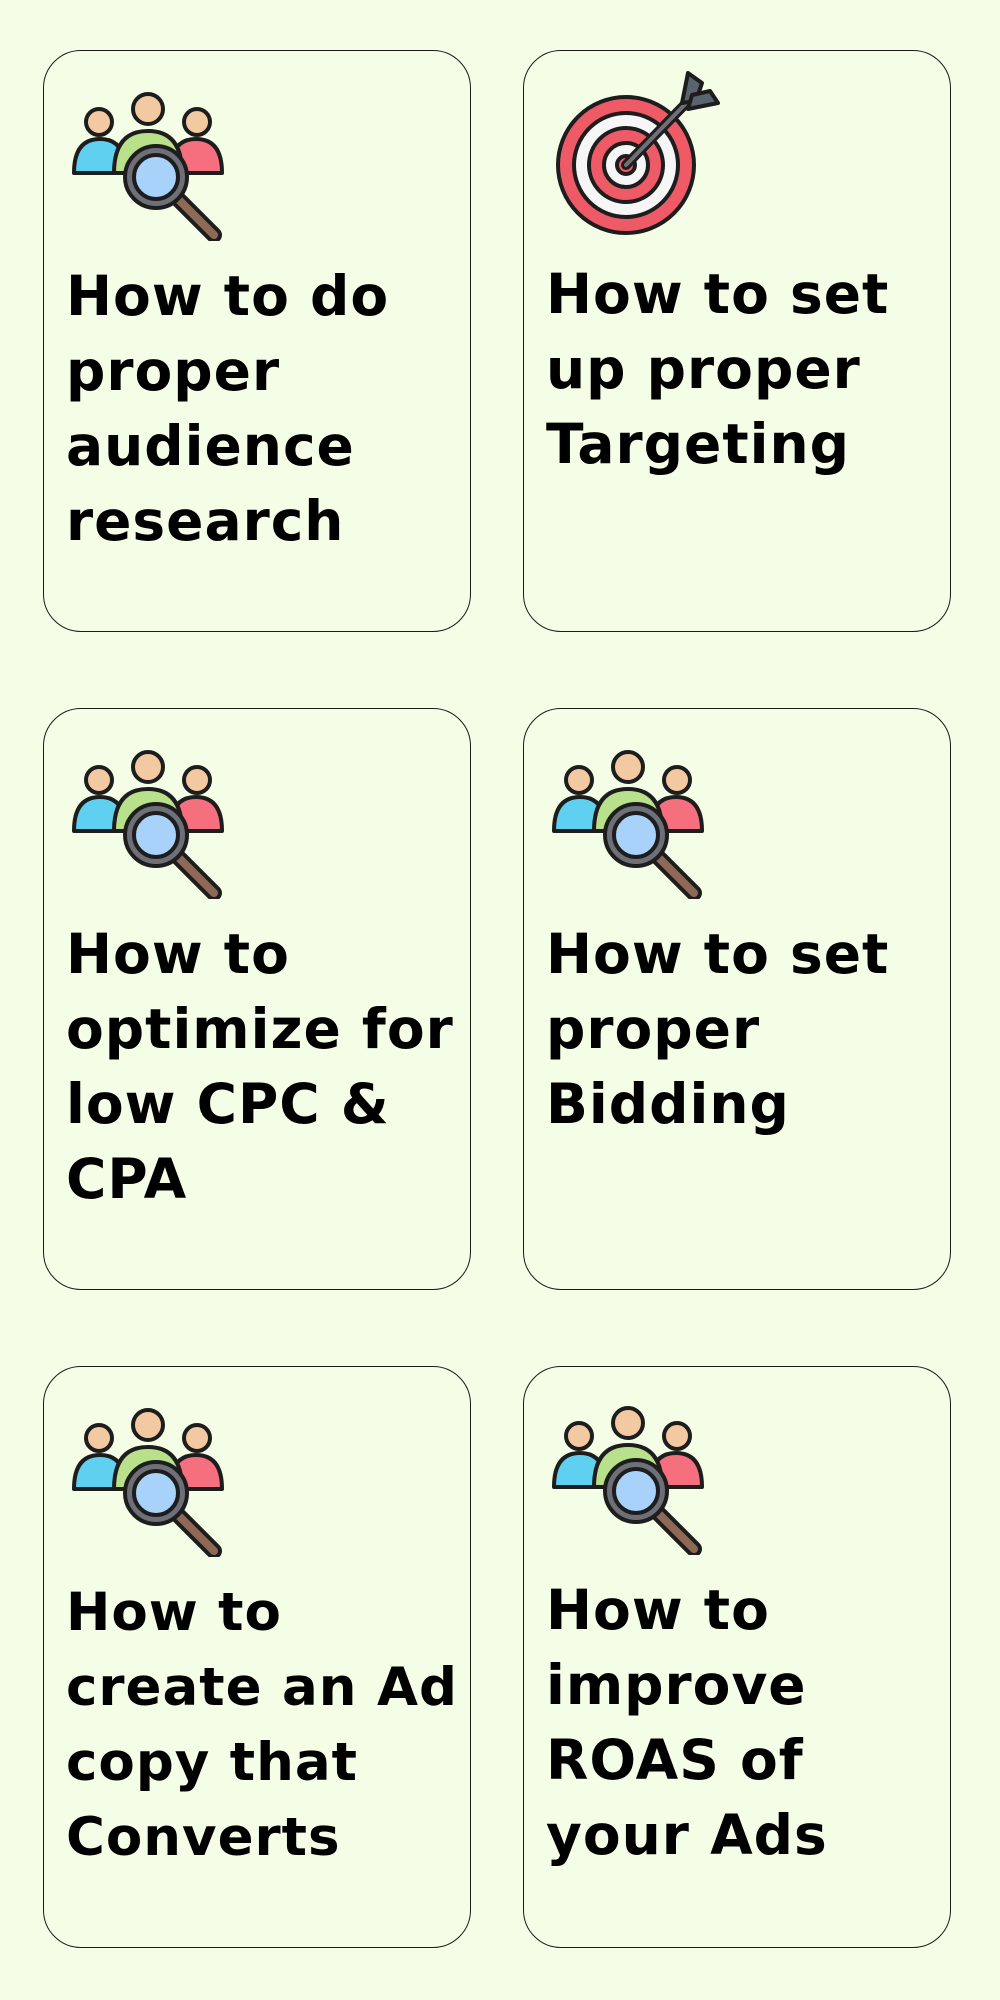 Image resolution: width=1000 pixels, height=2000 pixels. What do you see at coordinates (718, 369) in the screenshot?
I see `card-title: How to set up proper Targeting` at bounding box center [718, 369].